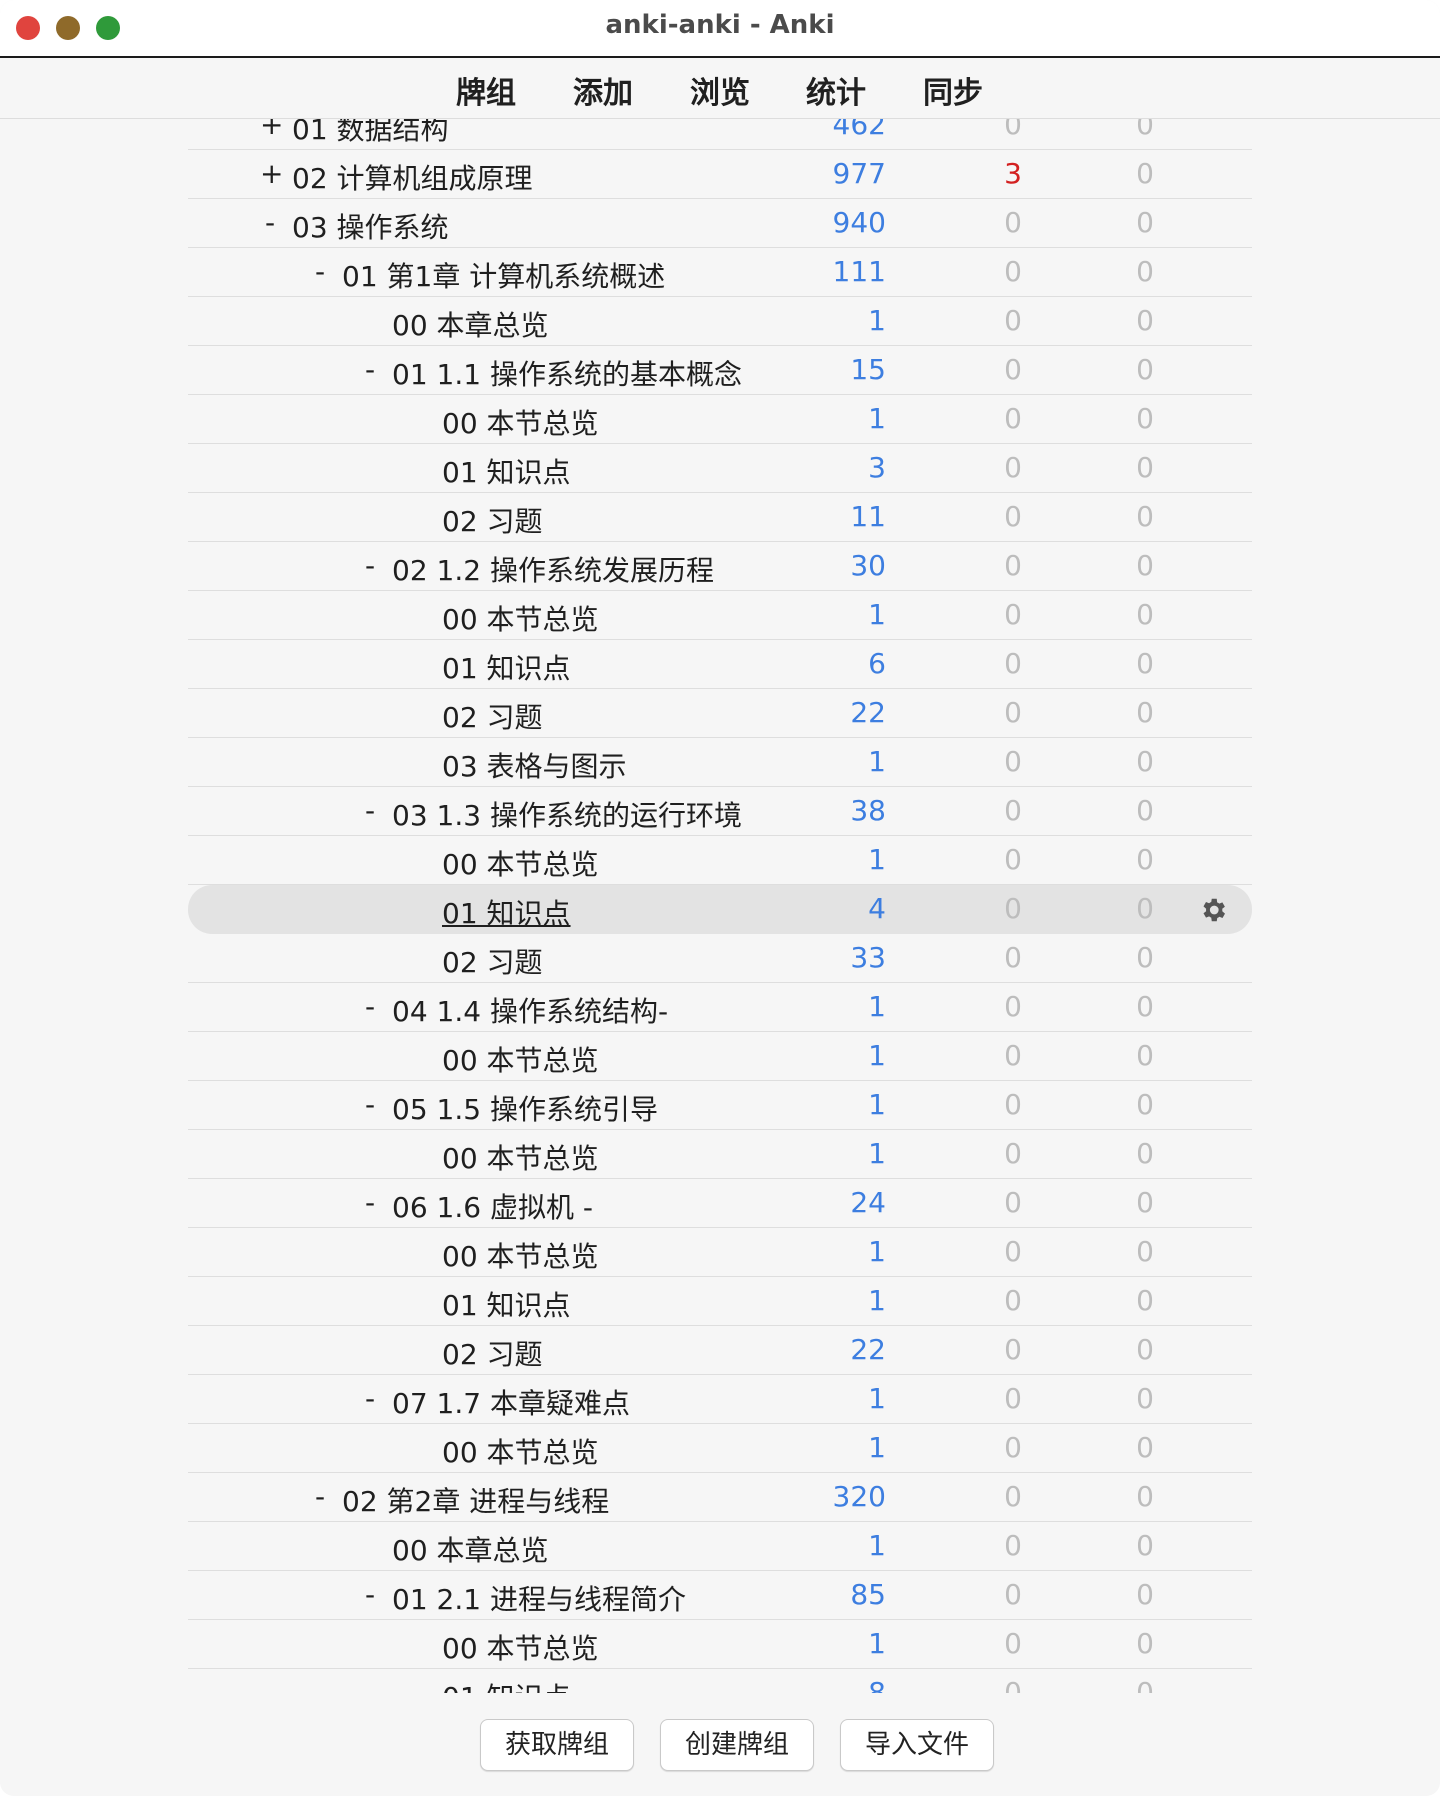  What do you see at coordinates (486, 90) in the screenshot?
I see `tab-decks: 牌组` at bounding box center [486, 90].